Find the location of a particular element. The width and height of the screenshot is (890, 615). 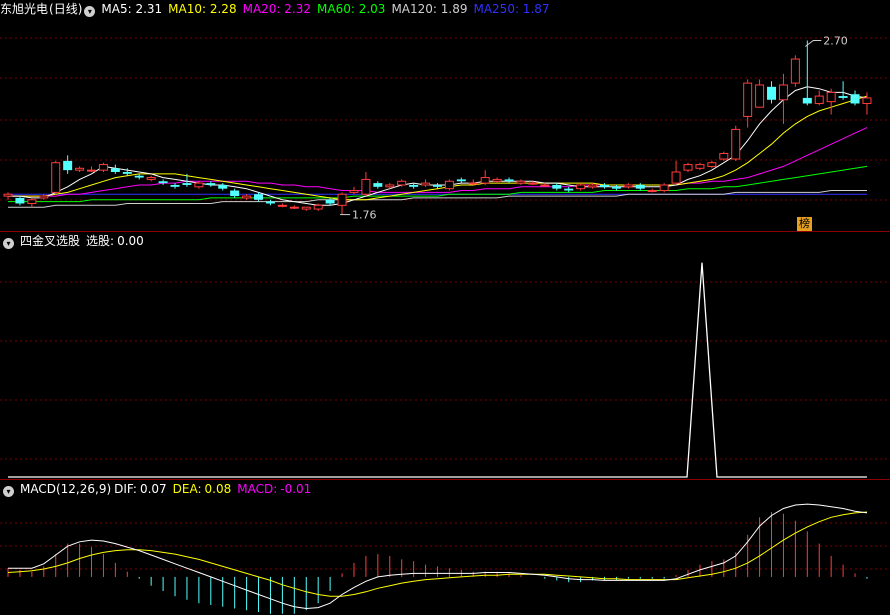

rank-badge: 榜 is located at coordinates (804, 224).